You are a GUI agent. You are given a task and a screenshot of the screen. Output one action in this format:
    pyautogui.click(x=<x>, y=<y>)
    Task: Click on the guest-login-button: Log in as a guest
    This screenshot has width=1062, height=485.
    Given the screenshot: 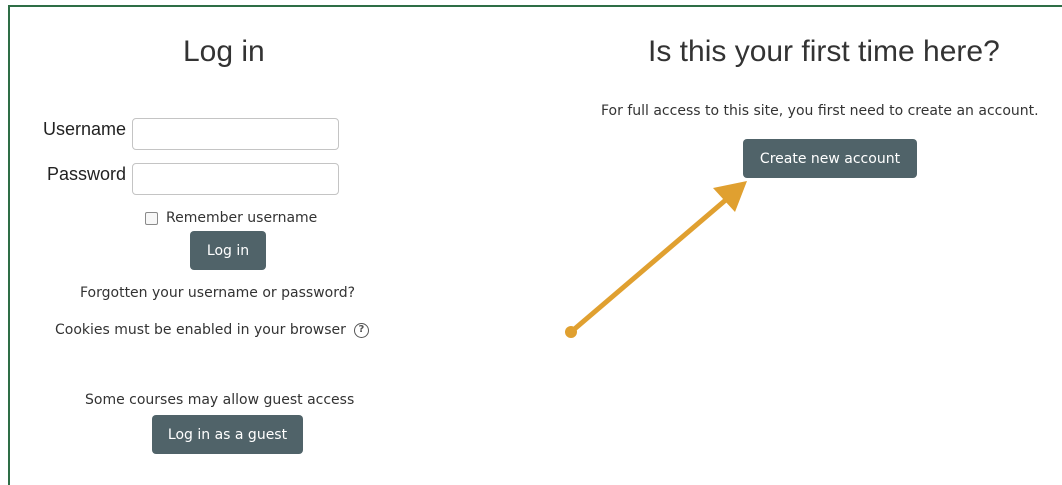 What is the action you would take?
    pyautogui.click(x=227, y=434)
    